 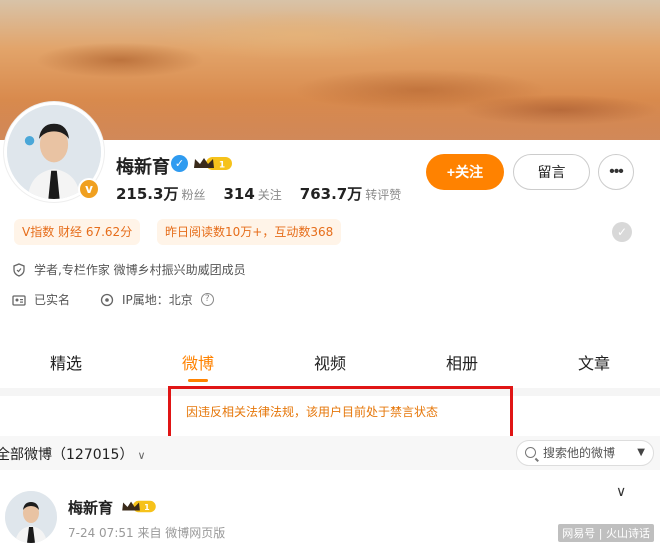 What do you see at coordinates (193, 195) in the screenshot?
I see `stat-label: 粉丝` at bounding box center [193, 195].